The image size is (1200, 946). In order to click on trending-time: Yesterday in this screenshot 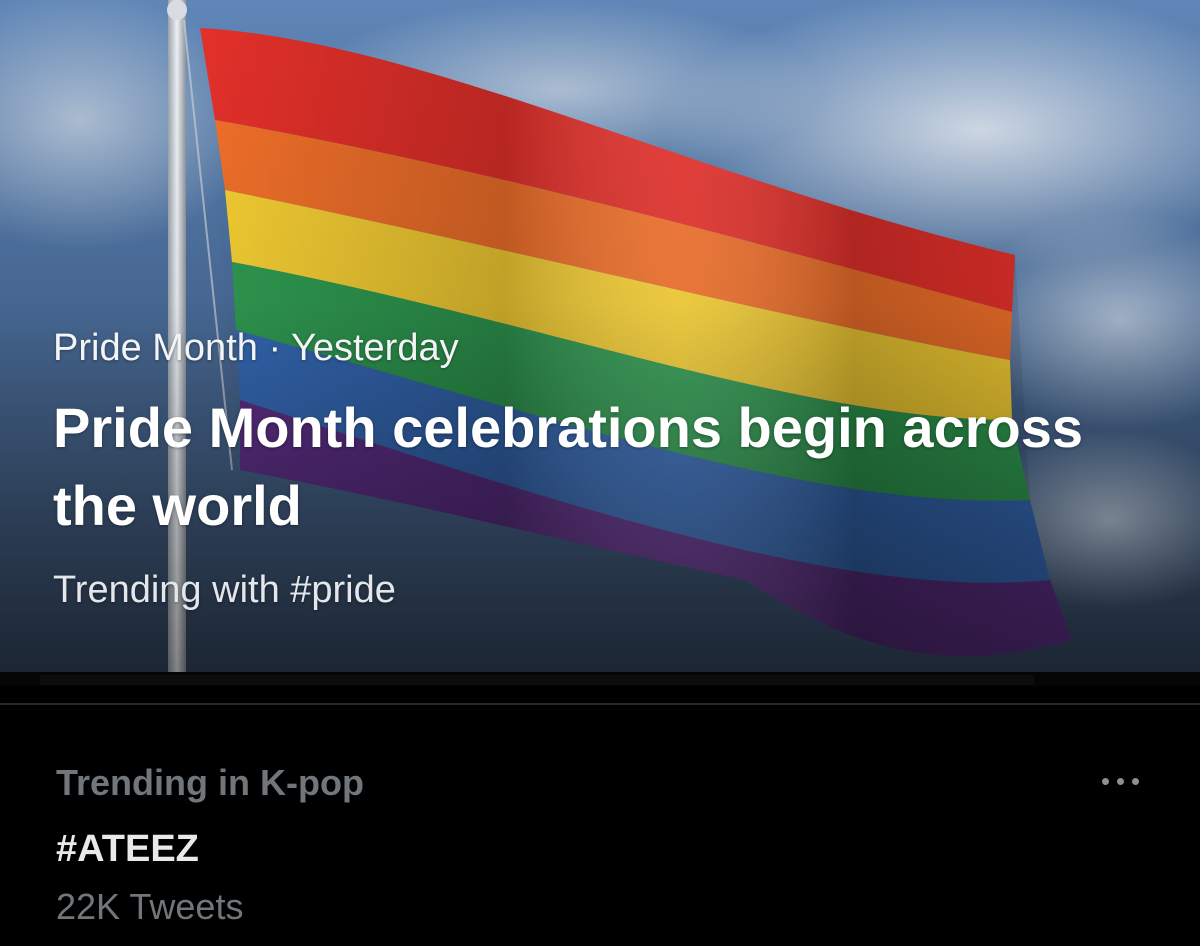, I will do `click(374, 348)`.